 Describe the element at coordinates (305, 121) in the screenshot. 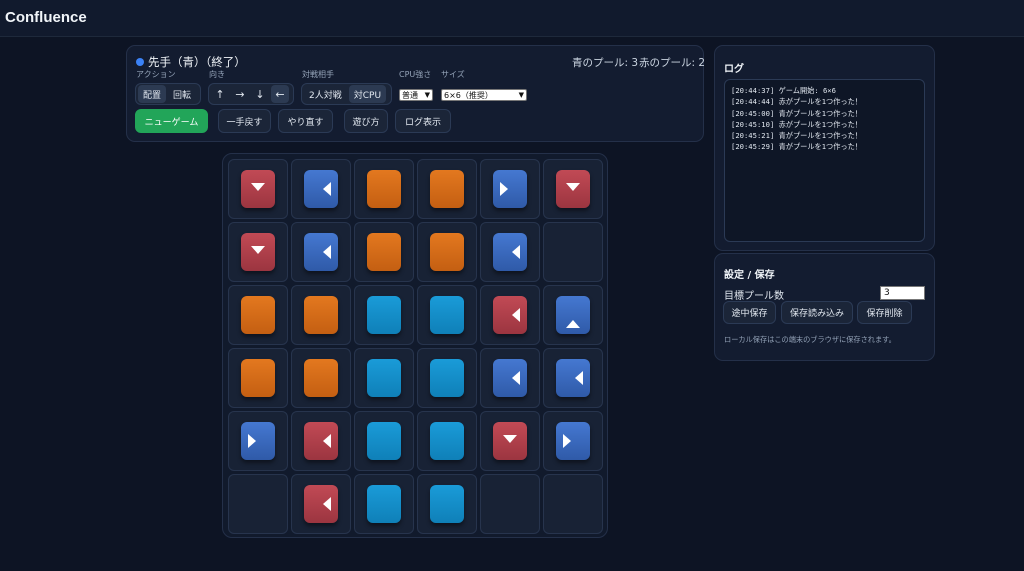

I see `redo-button: やり直す` at that location.